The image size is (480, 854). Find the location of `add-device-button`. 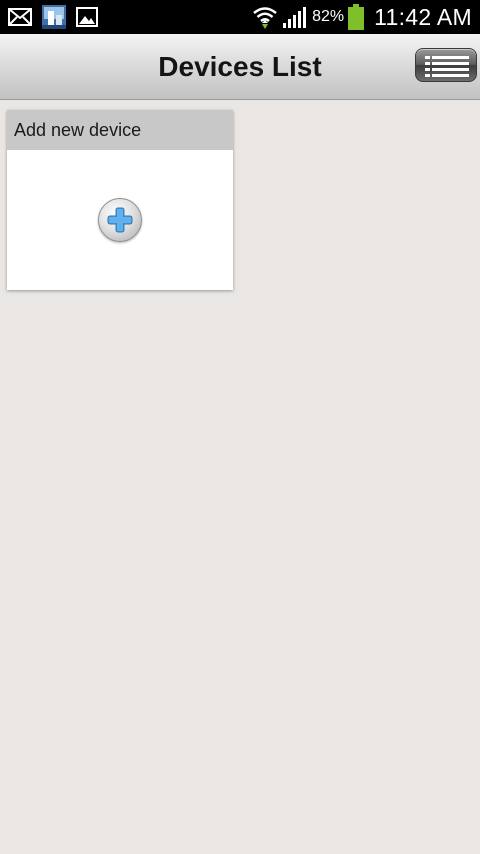

add-device-button is located at coordinates (120, 220).